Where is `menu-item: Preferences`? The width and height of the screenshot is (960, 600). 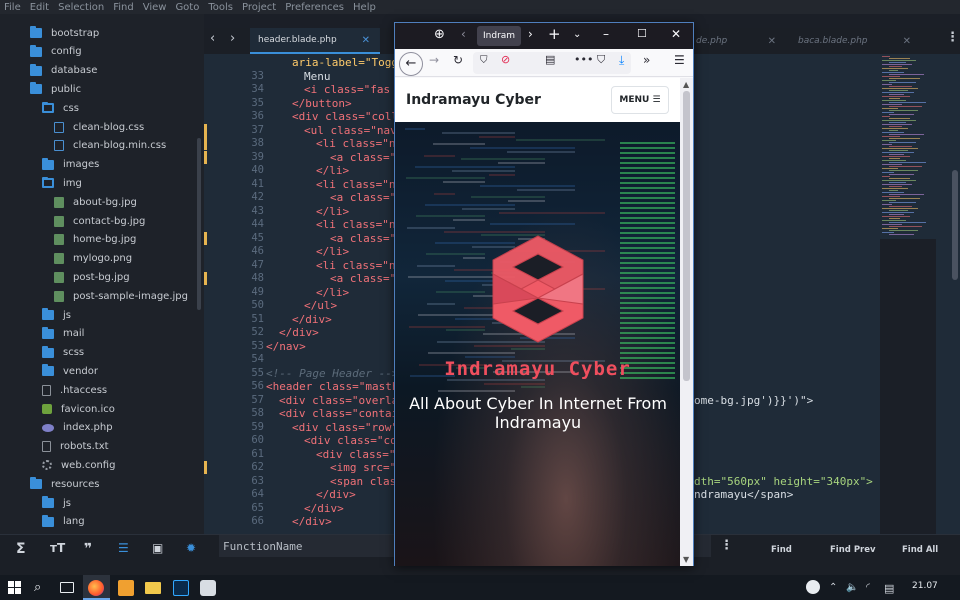 menu-item: Preferences is located at coordinates (314, 7).